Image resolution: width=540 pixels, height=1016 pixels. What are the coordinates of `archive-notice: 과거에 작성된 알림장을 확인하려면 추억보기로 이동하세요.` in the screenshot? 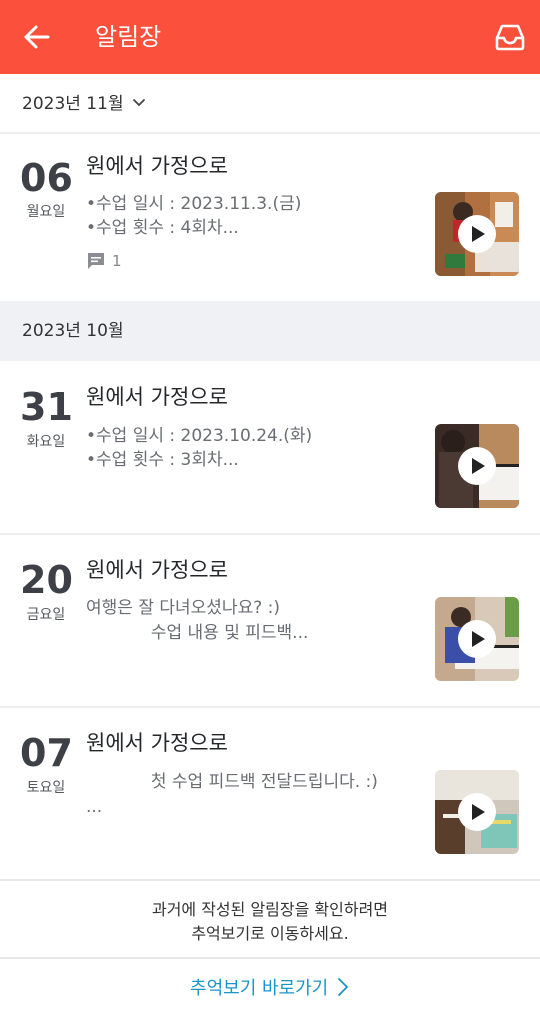 It's located at (270, 919).